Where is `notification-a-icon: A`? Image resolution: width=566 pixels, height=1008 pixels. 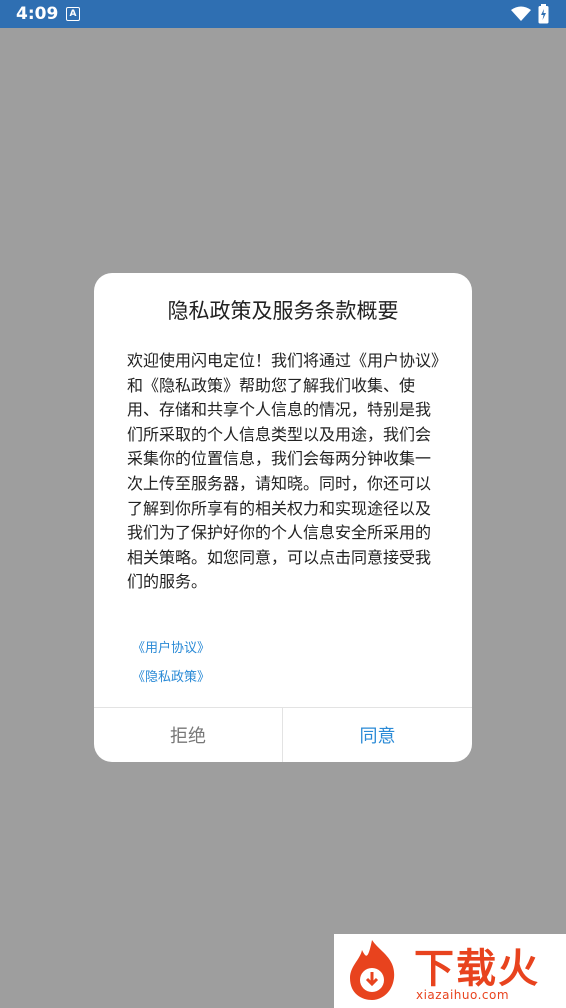
notification-a-icon: A is located at coordinates (73, 14).